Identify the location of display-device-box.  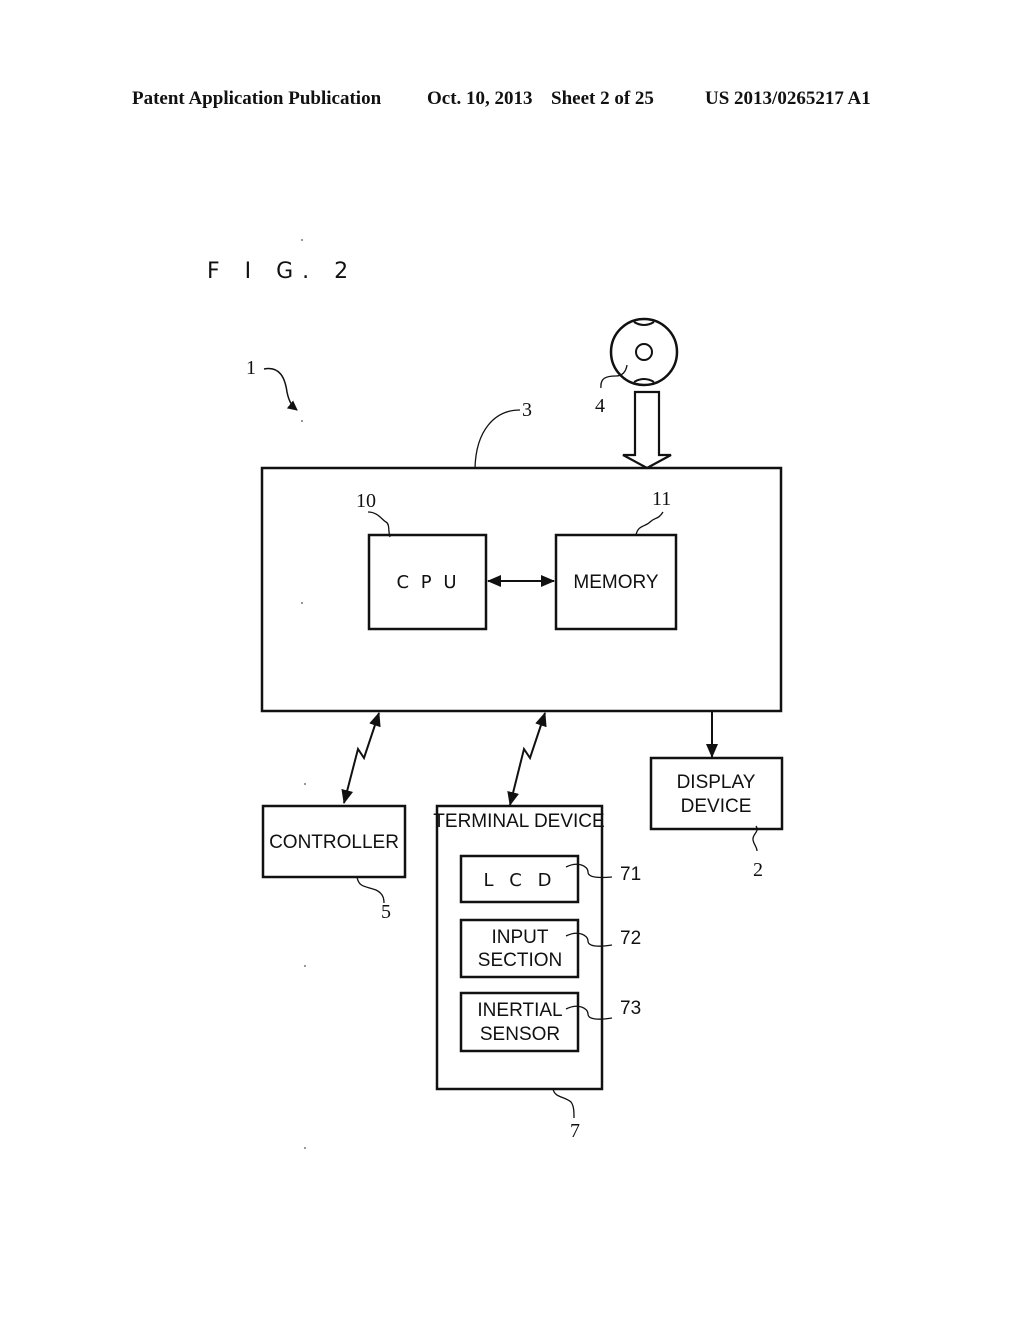
(716, 793).